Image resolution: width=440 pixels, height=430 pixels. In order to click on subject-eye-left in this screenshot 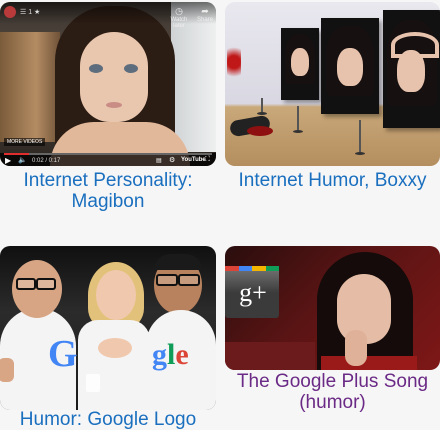, I will do `click(96, 68)`.